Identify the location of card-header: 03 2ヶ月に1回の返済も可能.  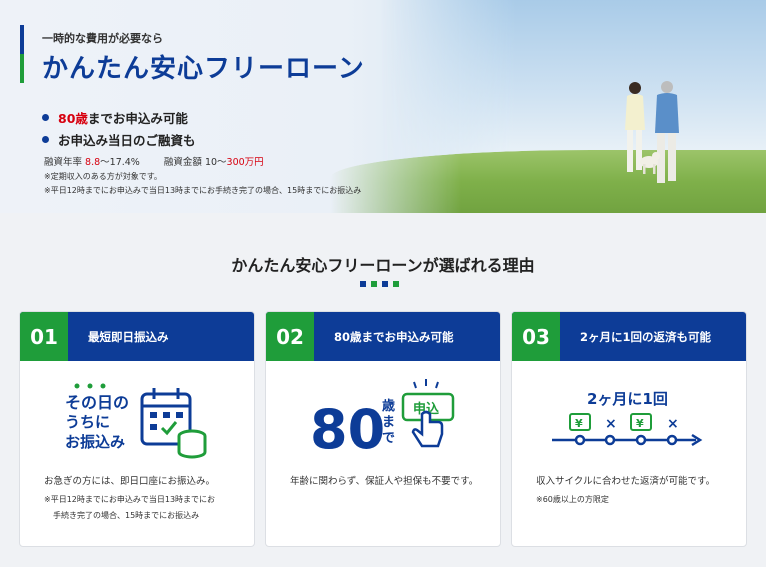
(629, 336).